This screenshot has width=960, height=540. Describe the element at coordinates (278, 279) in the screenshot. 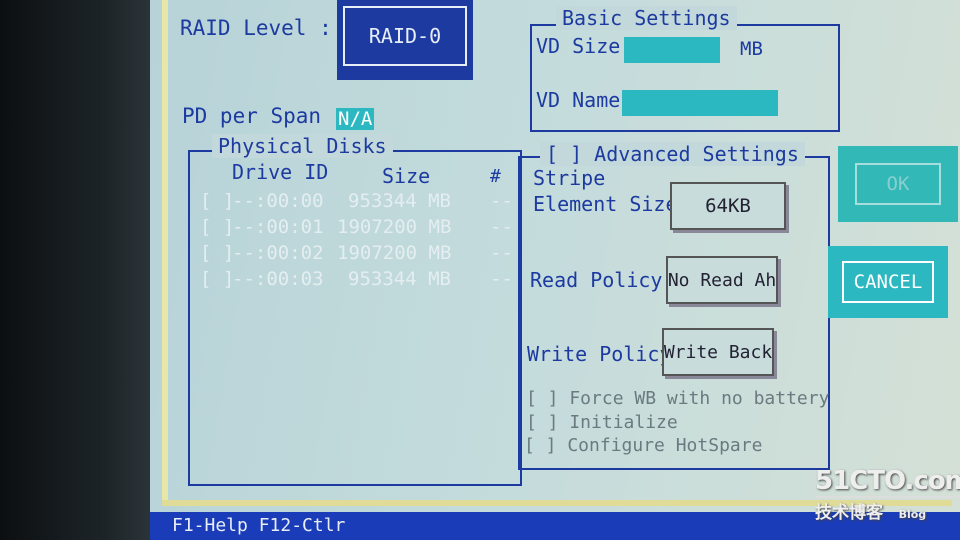

I see `disk-id: --:00:03` at that location.